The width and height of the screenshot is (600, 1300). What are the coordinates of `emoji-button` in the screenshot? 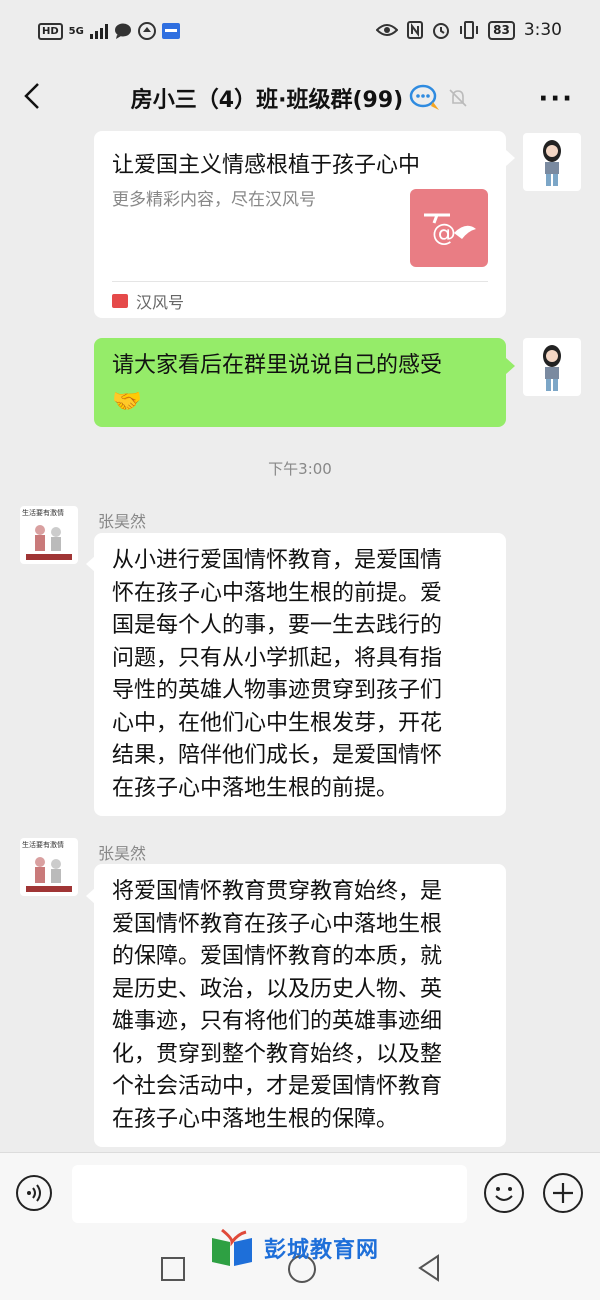 It's located at (504, 1193).